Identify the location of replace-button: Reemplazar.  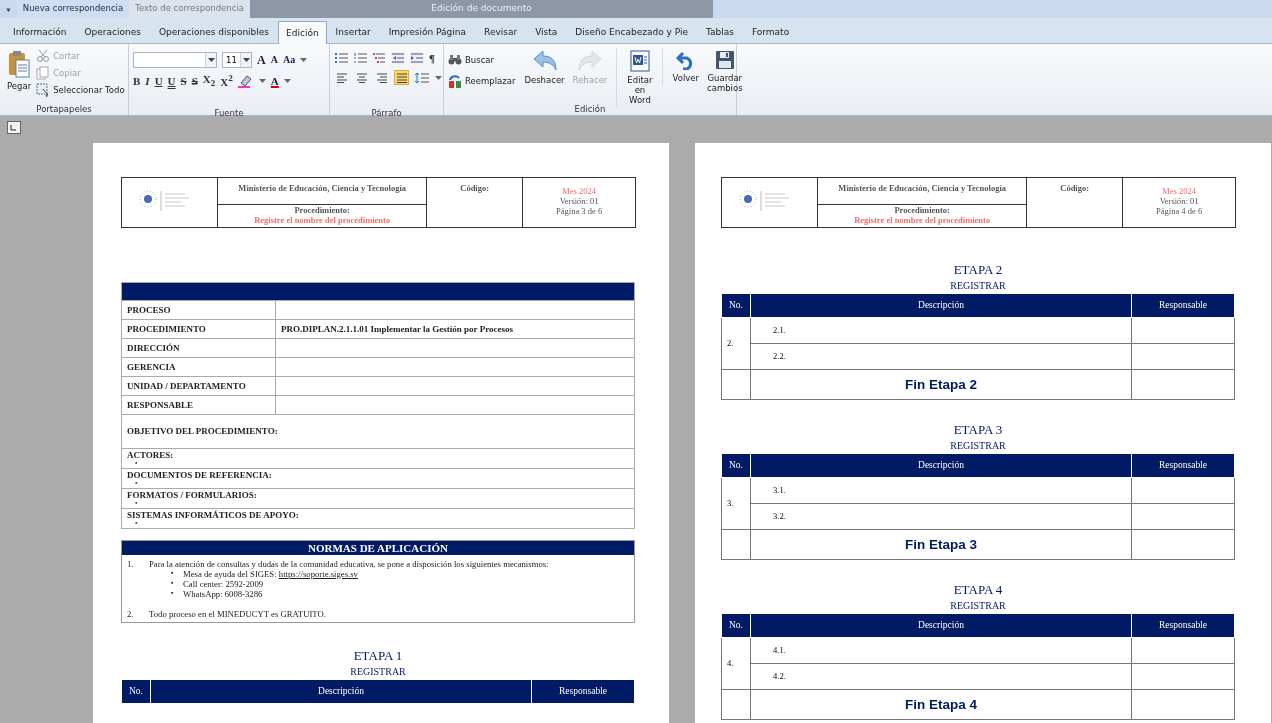
(482, 81).